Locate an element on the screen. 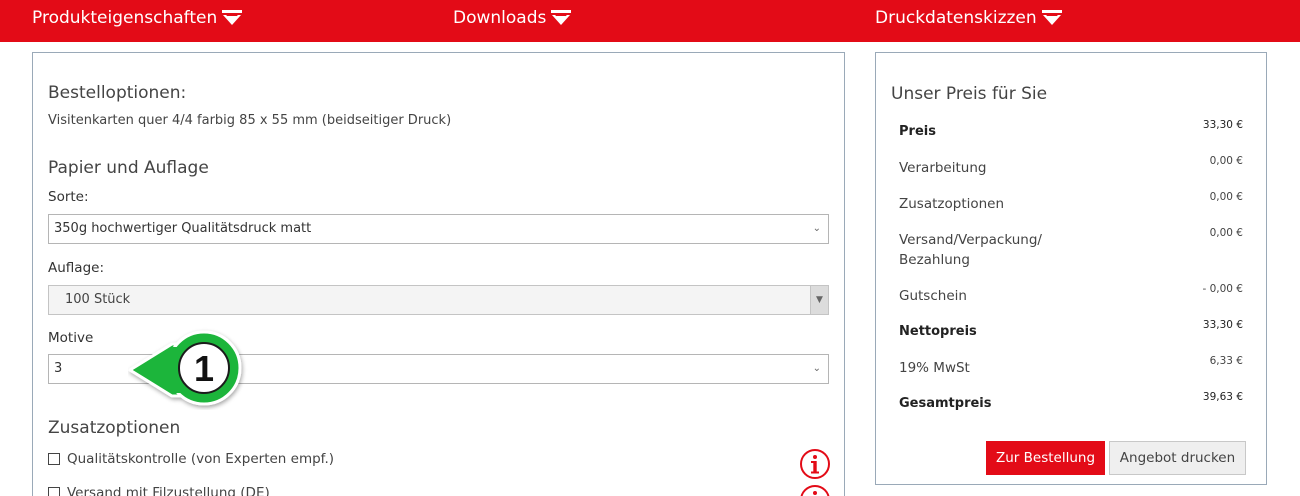 This screenshot has height=496, width=1300. price-value: - 0,00 € is located at coordinates (1222, 289).